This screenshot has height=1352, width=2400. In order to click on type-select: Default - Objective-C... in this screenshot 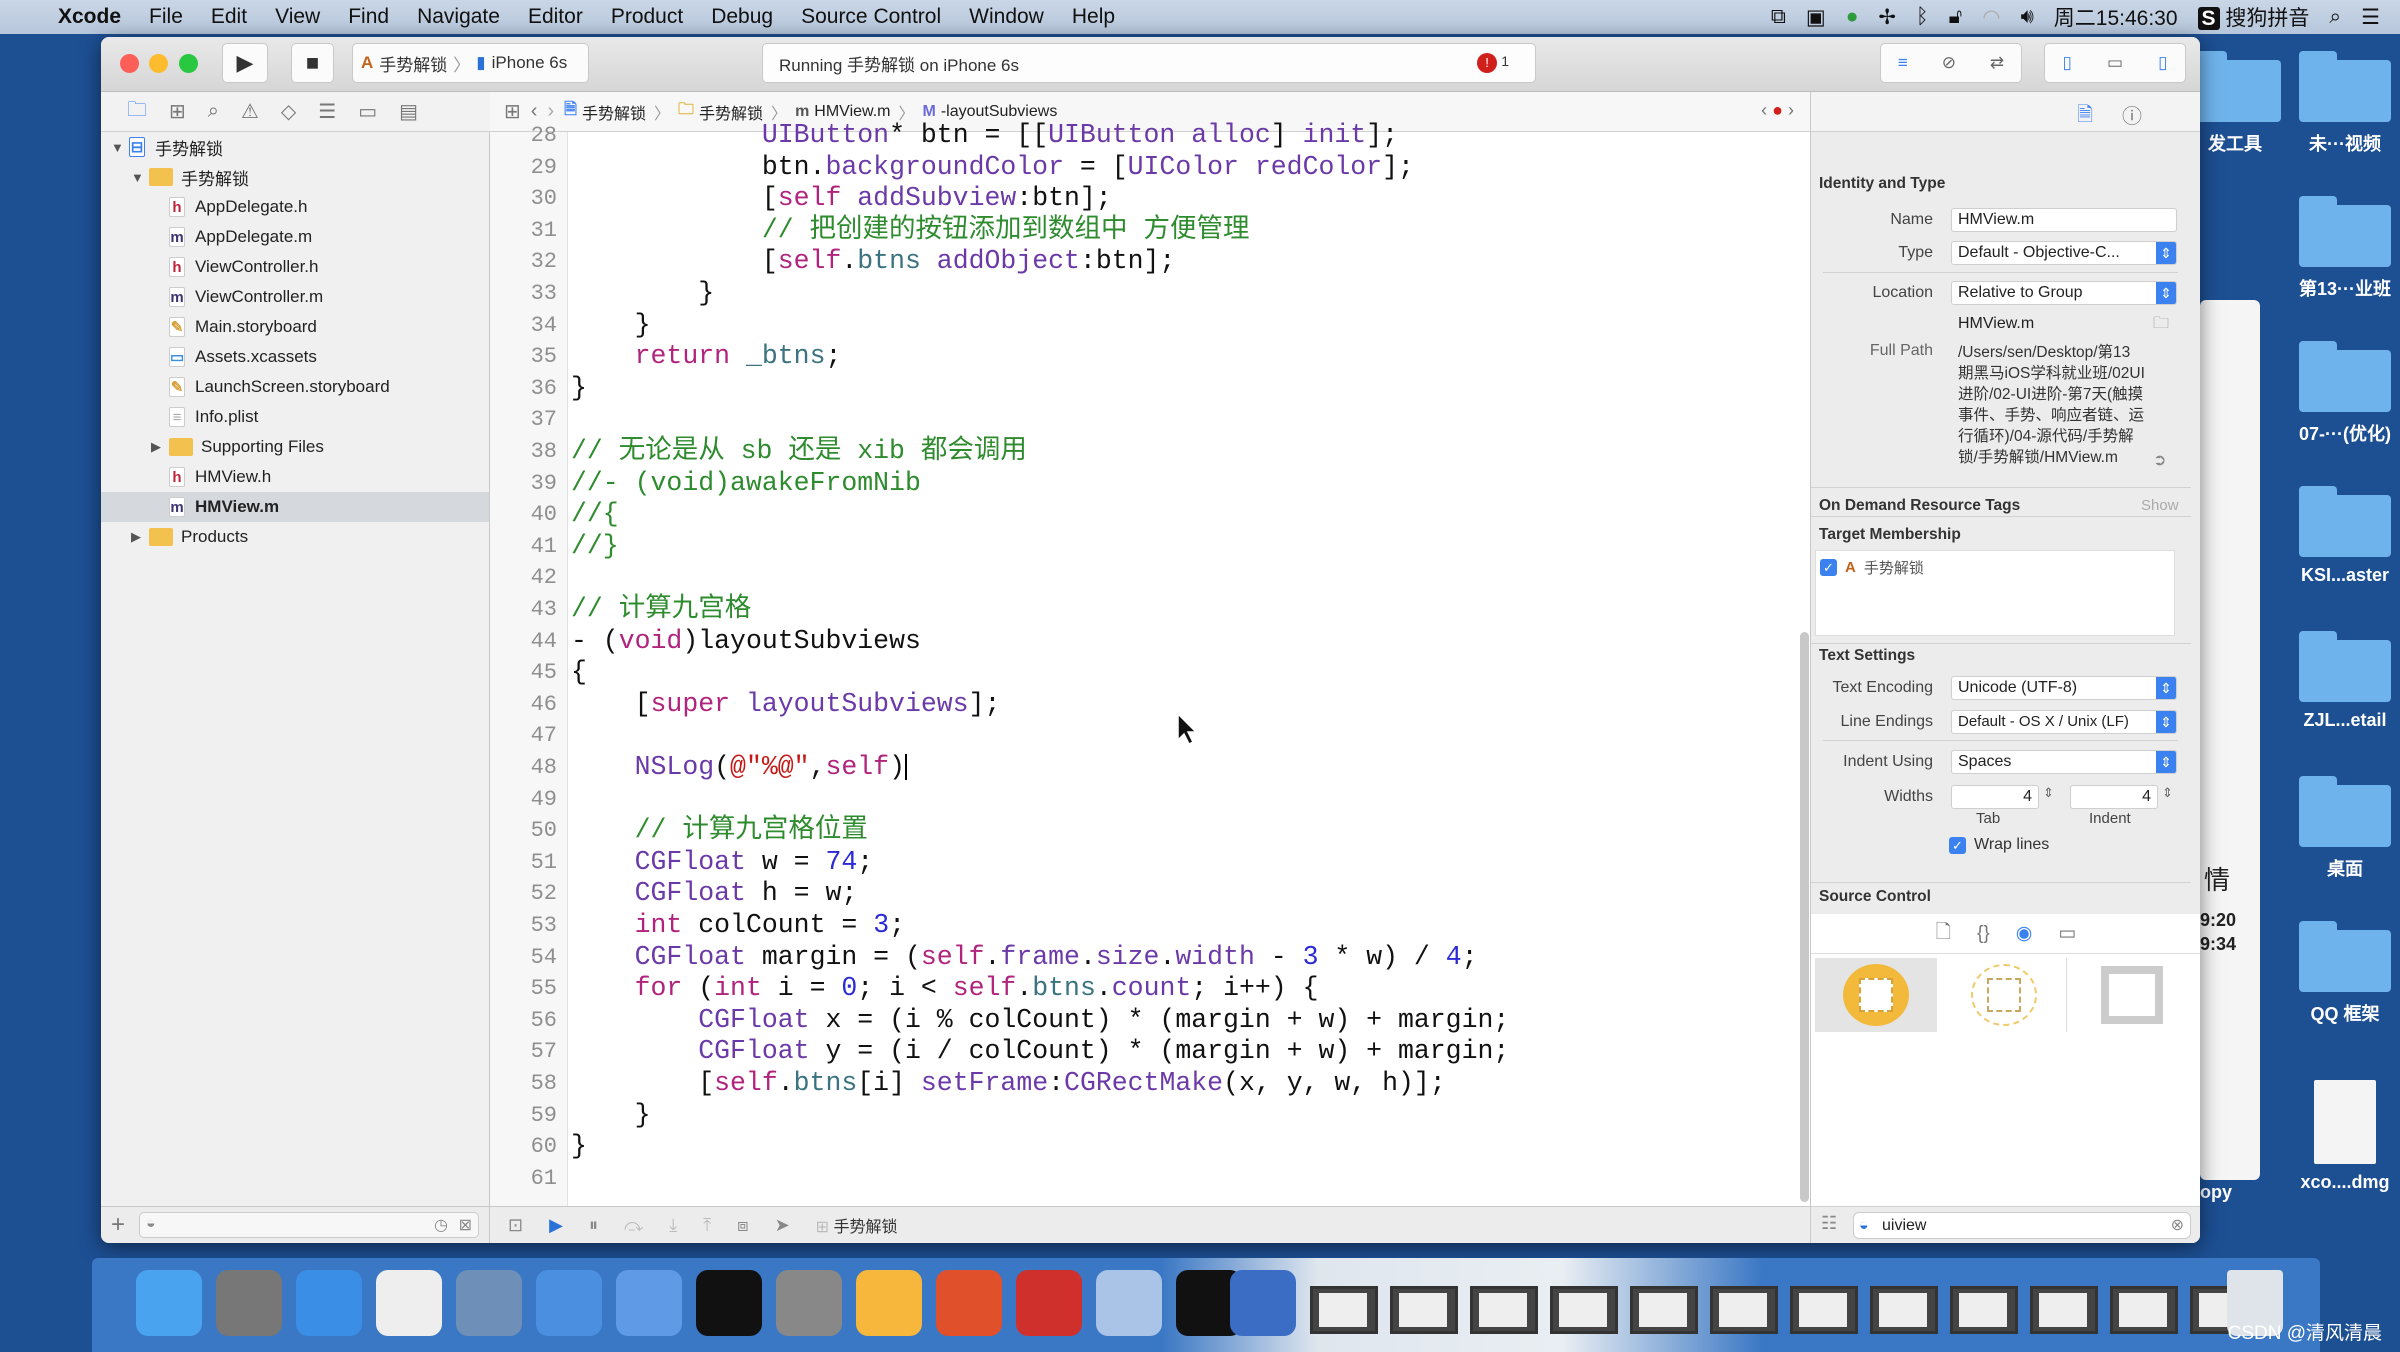, I will do `click(2064, 253)`.